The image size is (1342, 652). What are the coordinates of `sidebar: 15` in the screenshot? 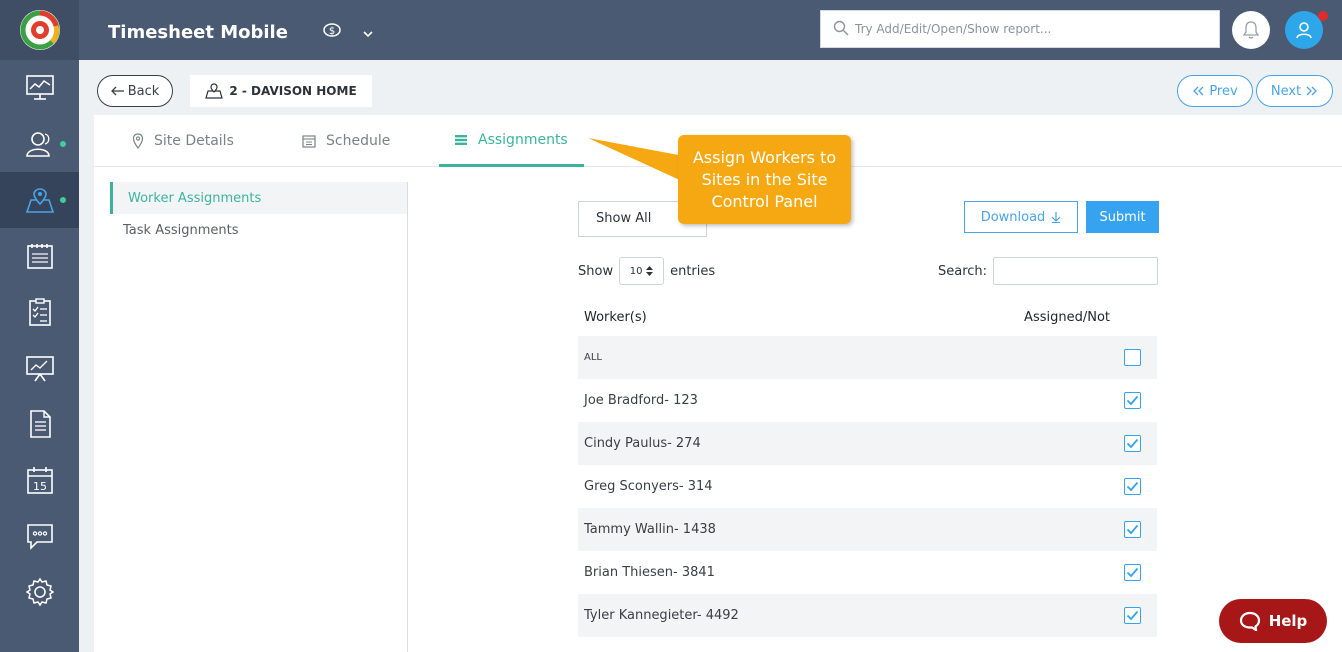 It's located at (39, 356).